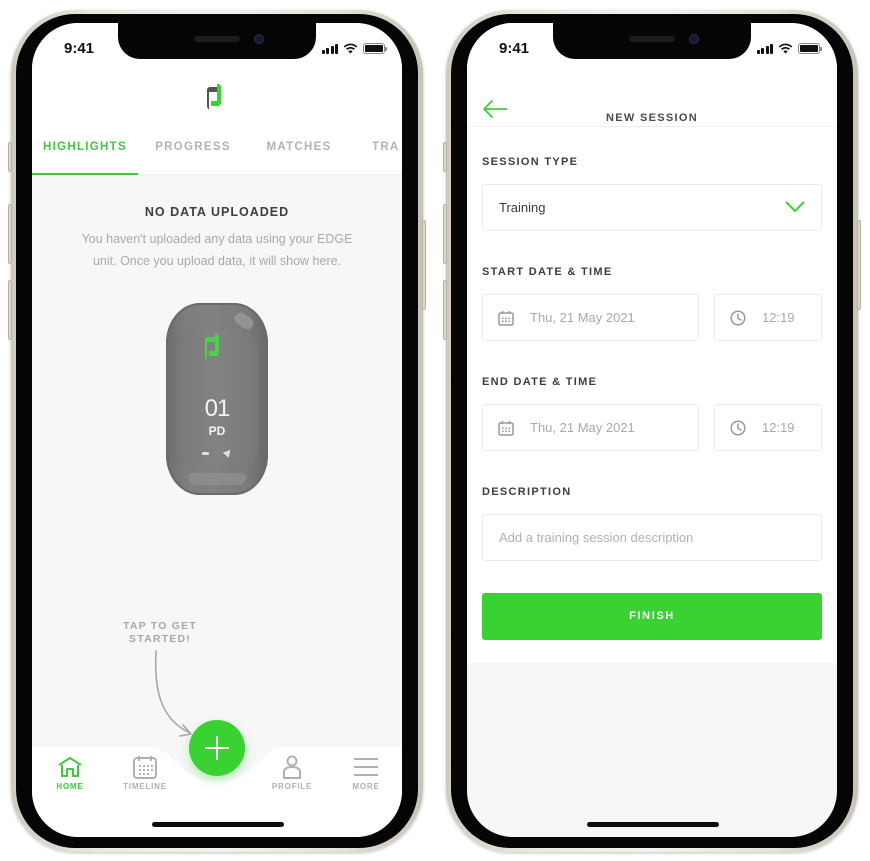 The image size is (870, 861). I want to click on person-icon, so click(292, 767).